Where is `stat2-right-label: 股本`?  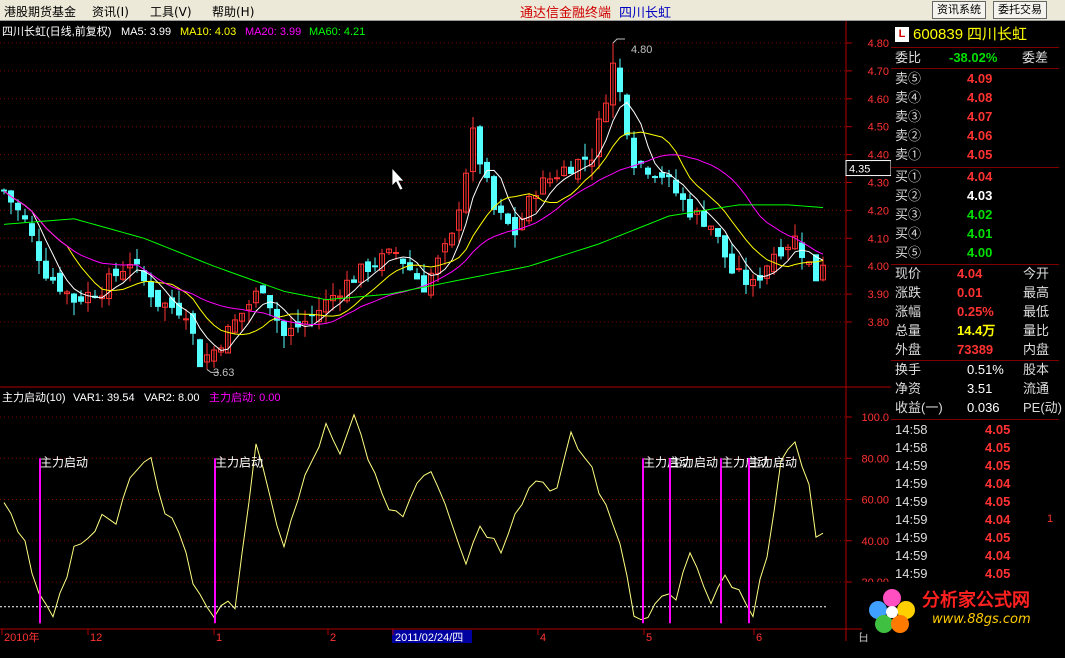
stat2-right-label: 股本 is located at coordinates (1036, 369).